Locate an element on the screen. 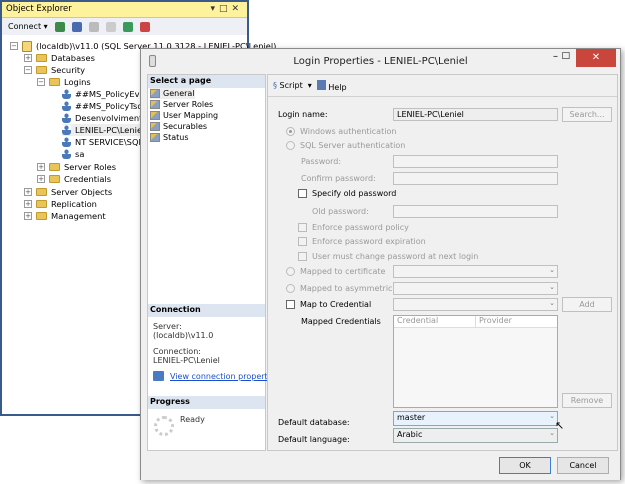  enforce-expiration-checkbox is located at coordinates (302, 241).